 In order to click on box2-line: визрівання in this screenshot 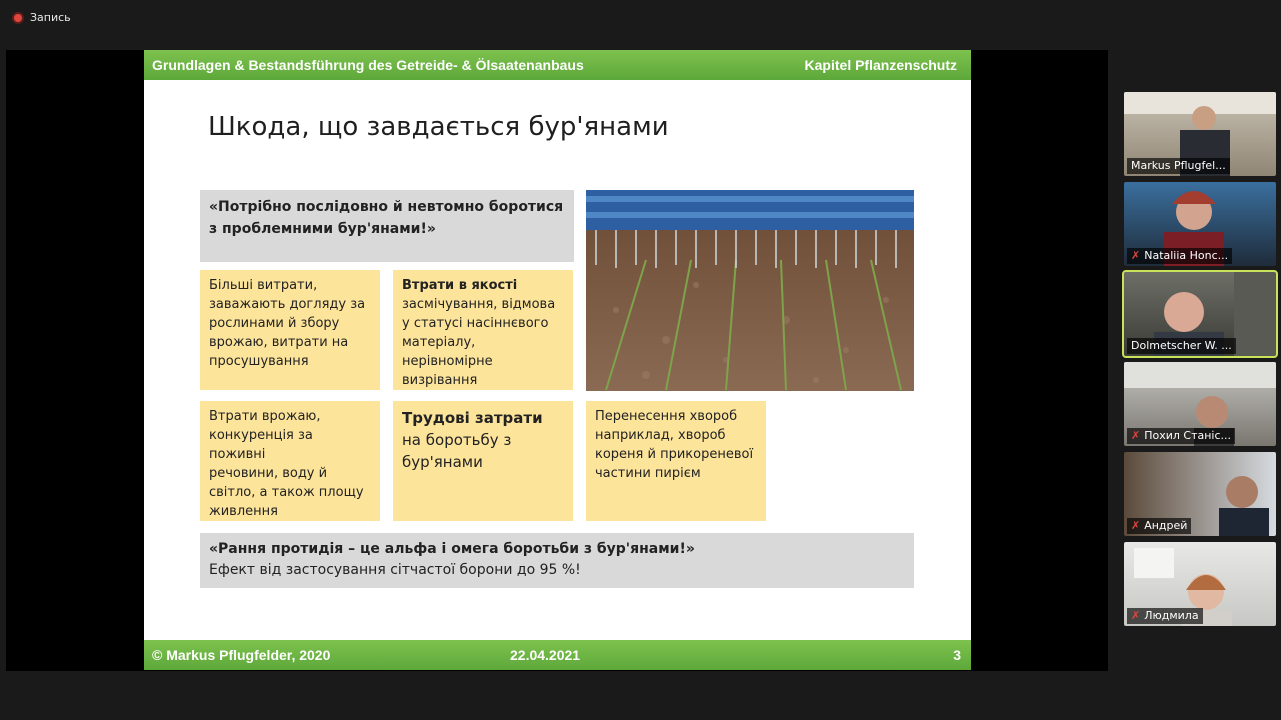, I will do `click(440, 380)`.